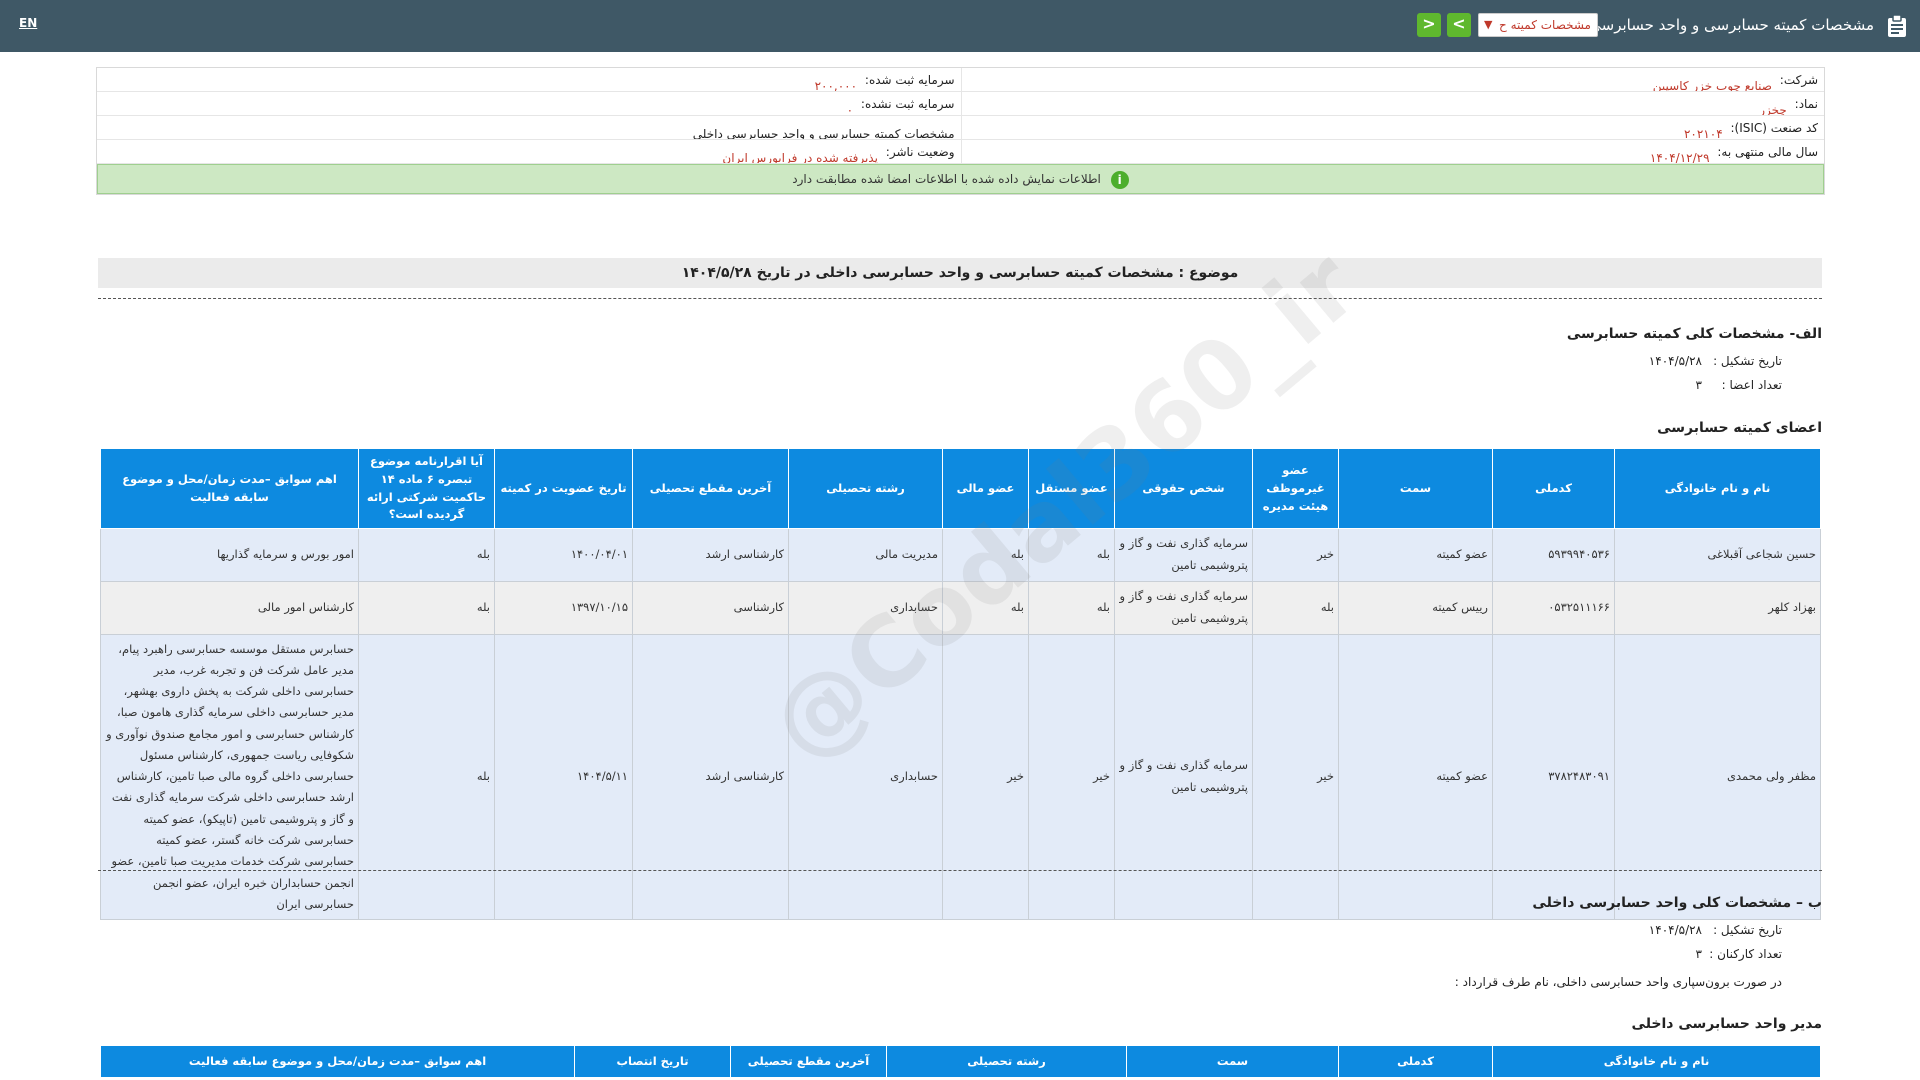 The height and width of the screenshot is (1080, 1920). I want to click on committee-formation-value: ۱۴۰۴/۵/۲۸, so click(1675, 361).